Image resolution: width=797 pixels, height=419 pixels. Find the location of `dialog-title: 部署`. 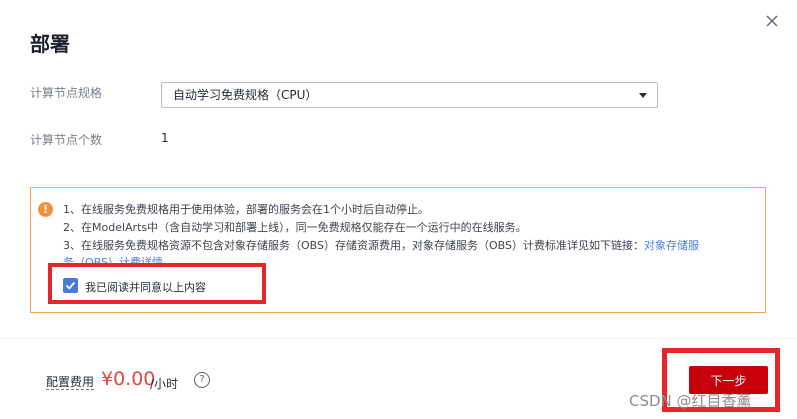

dialog-title: 部署 is located at coordinates (50, 44).